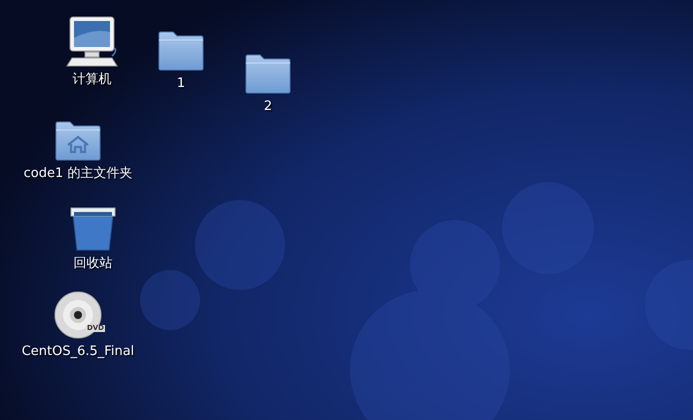 Image resolution: width=693 pixels, height=420 pixels. I want to click on desktop-icon-label: CentOS_6.5_Final, so click(78, 352).